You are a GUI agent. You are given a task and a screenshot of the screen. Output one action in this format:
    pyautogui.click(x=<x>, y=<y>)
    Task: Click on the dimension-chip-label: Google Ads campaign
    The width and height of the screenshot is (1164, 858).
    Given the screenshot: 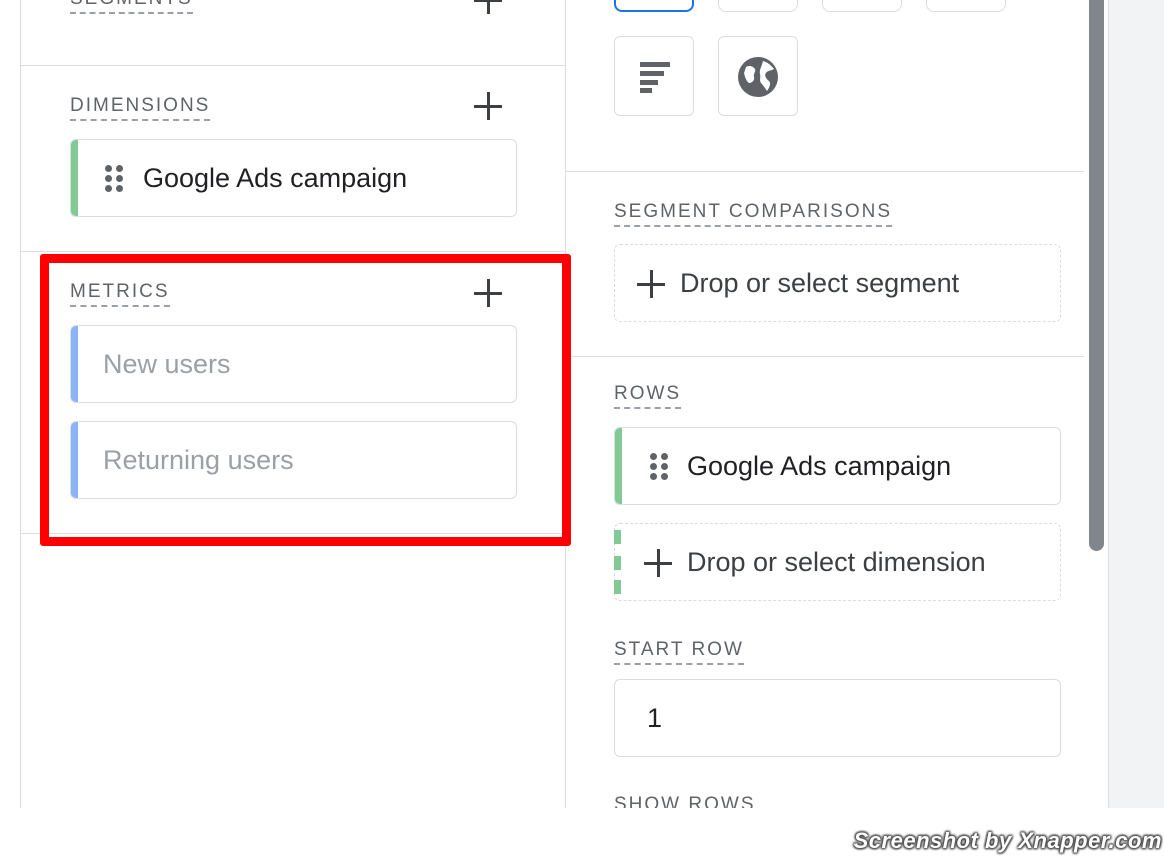 What is the action you would take?
    pyautogui.click(x=275, y=177)
    